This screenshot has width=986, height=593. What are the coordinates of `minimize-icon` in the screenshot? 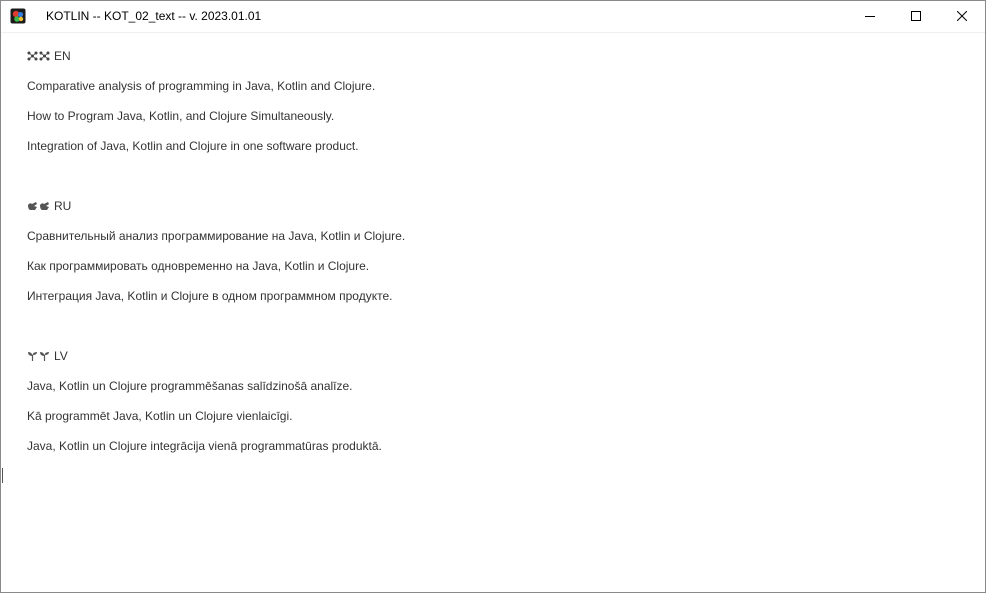 It's located at (870, 16).